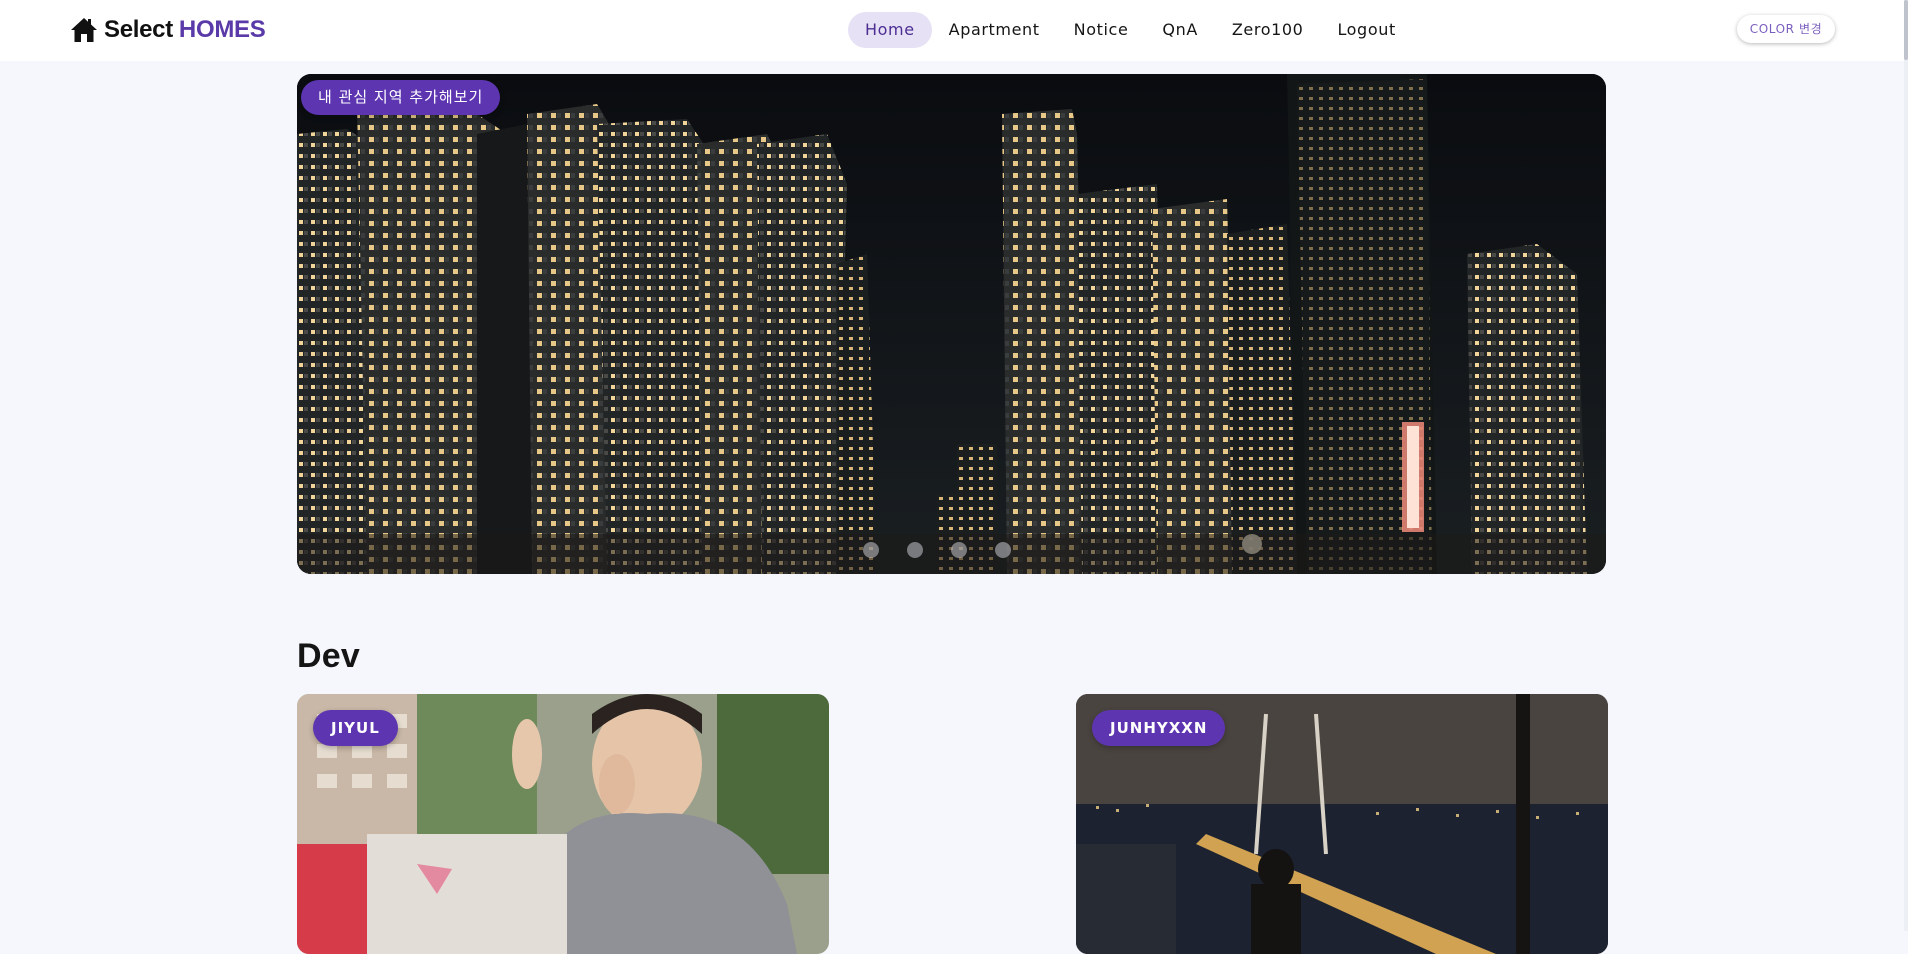 This screenshot has height=954, width=1908. I want to click on dev-badge-jiyul: JIYUL, so click(355, 728).